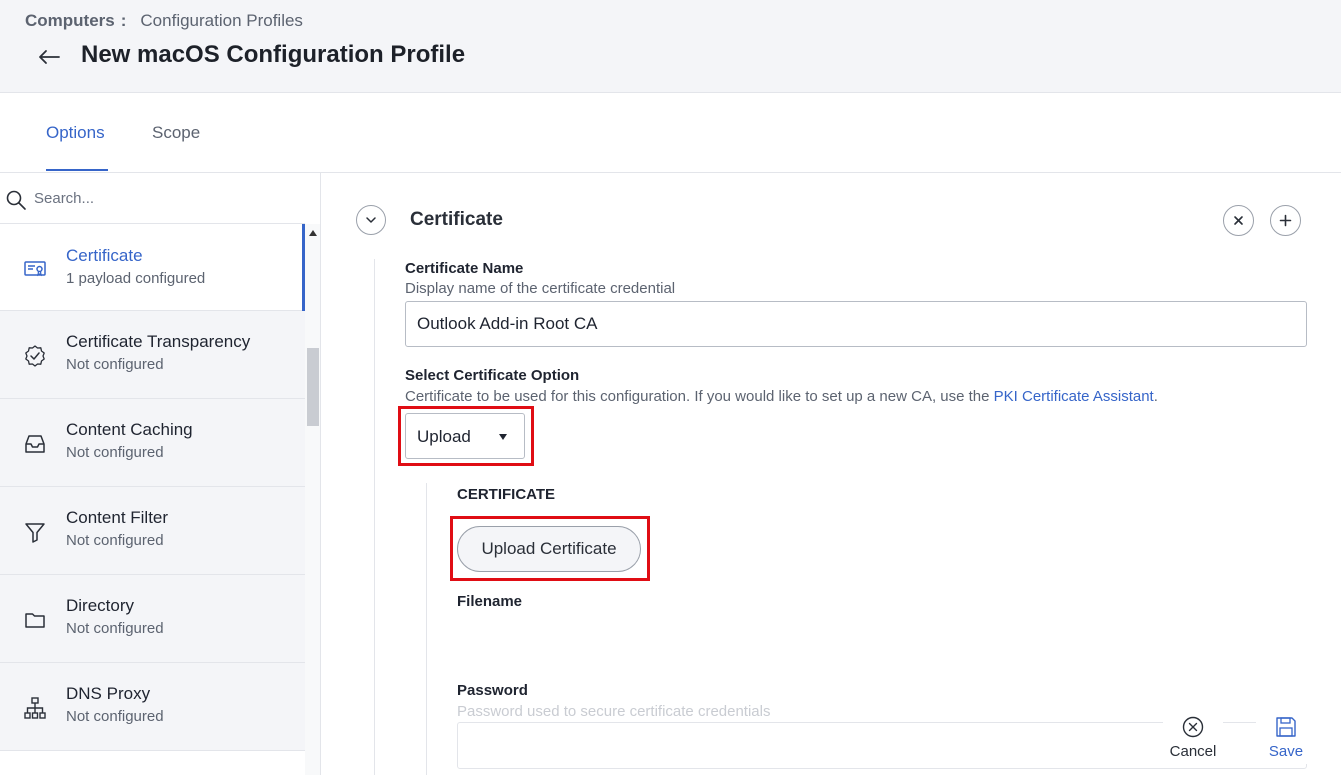 The height and width of the screenshot is (775, 1341). What do you see at coordinates (426, 629) in the screenshot?
I see `subsection-divider` at bounding box center [426, 629].